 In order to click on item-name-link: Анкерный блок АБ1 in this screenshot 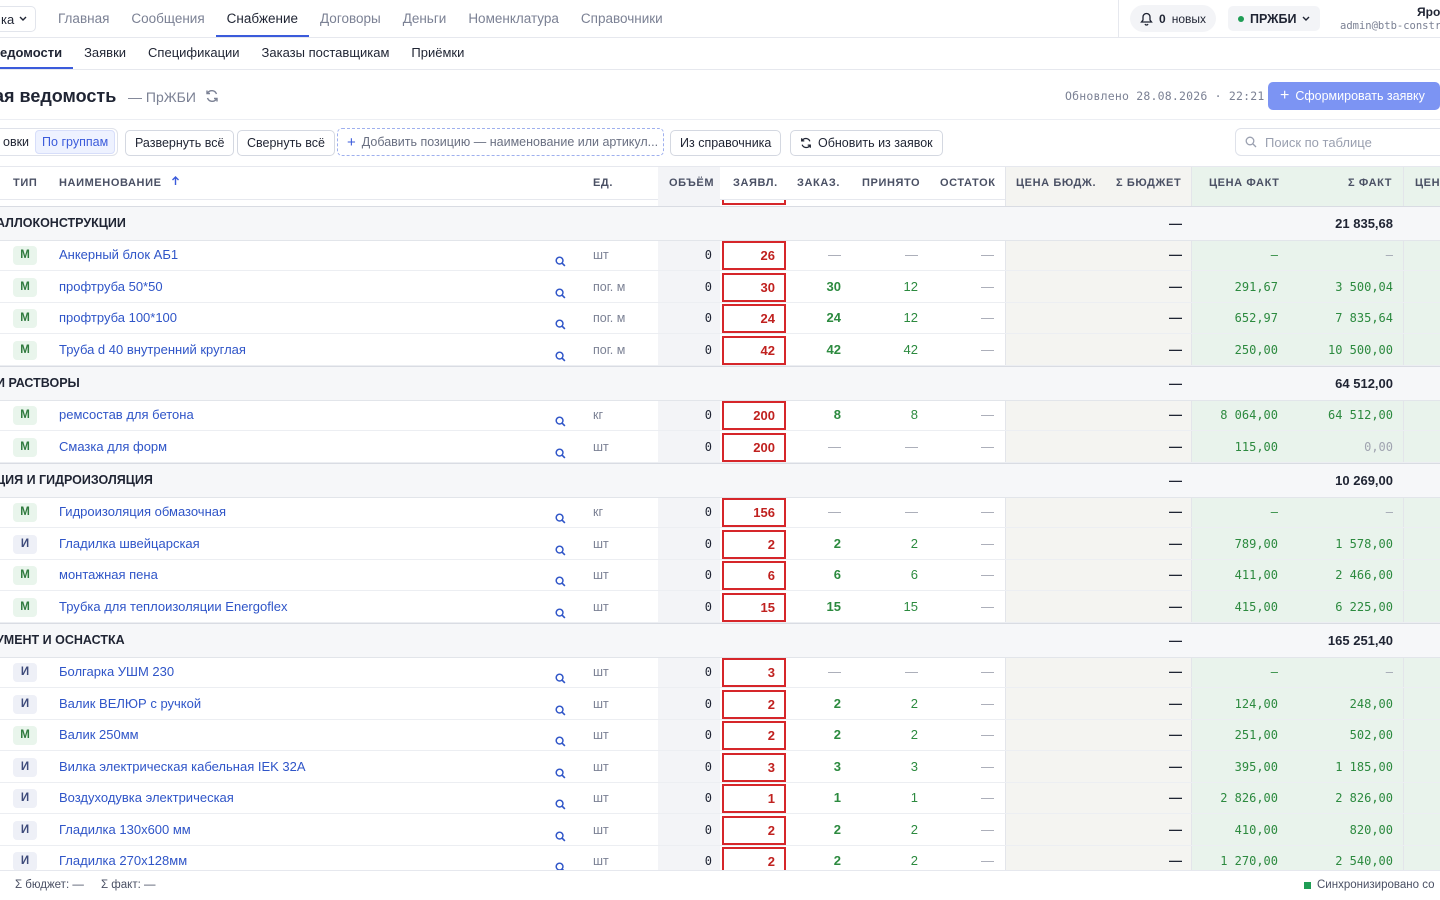, I will do `click(118, 255)`.